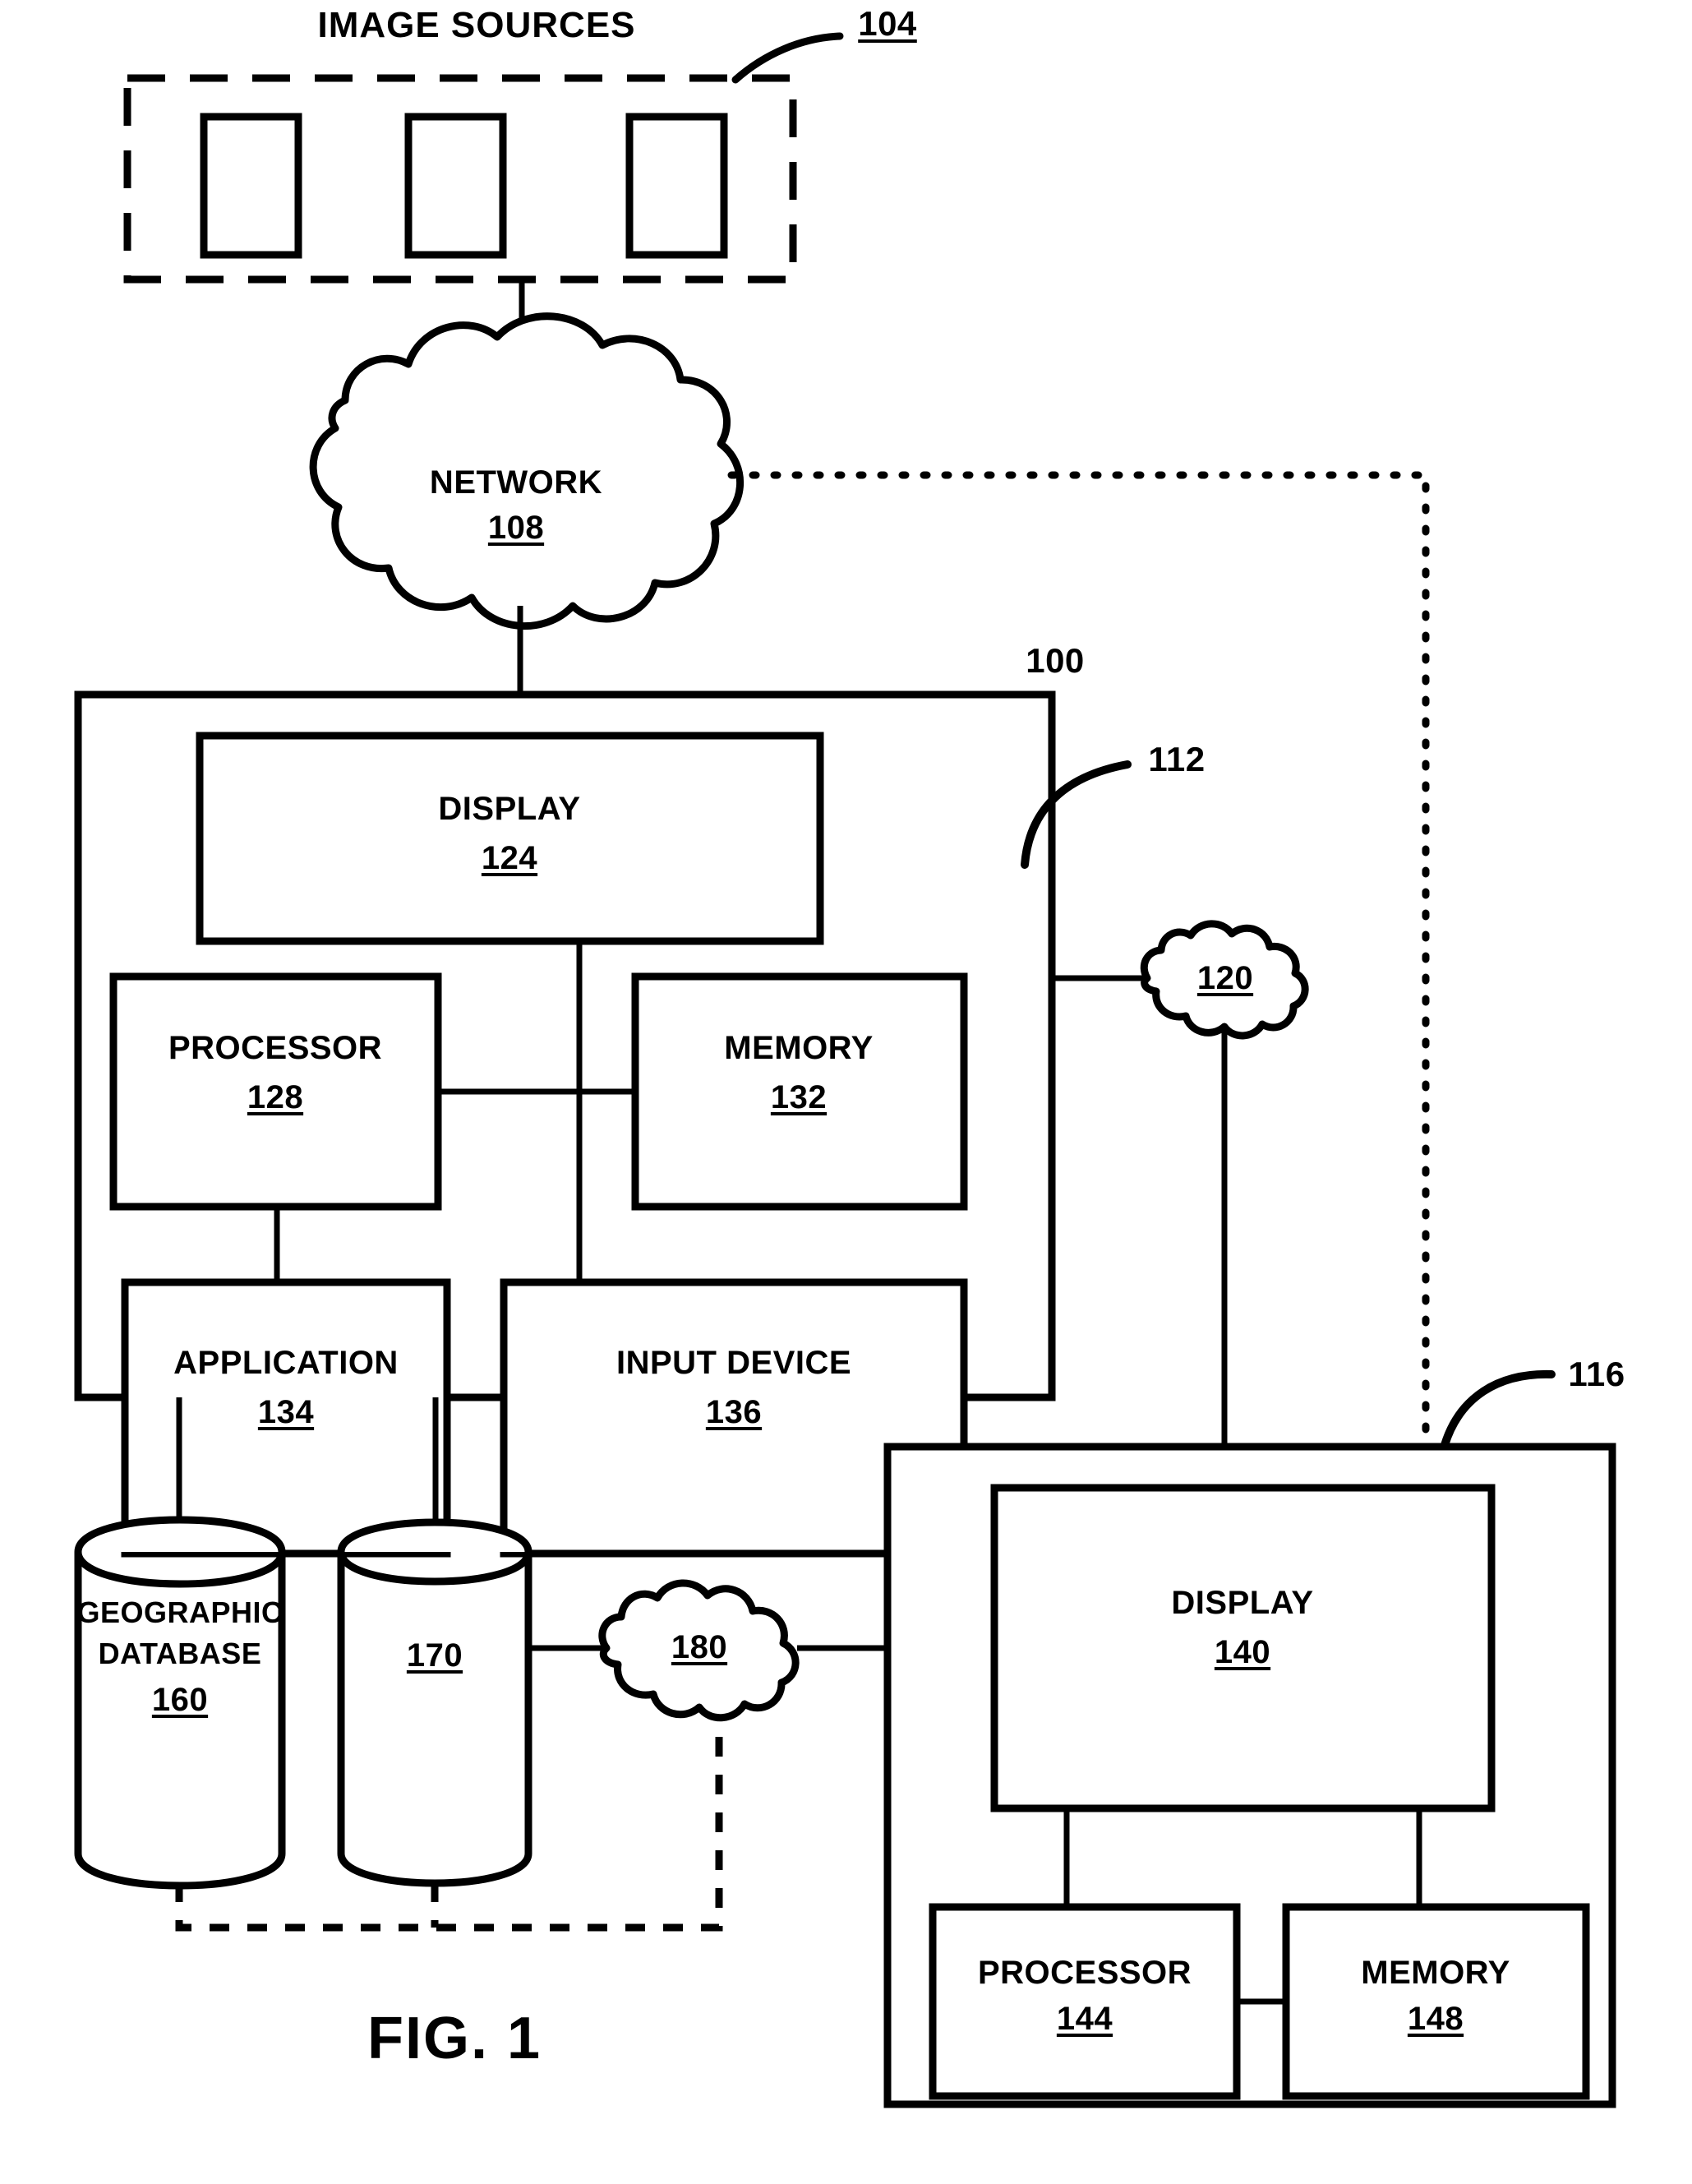 This screenshot has width=1692, height=2184. I want to click on application-134-label: APPLICATION, so click(286, 1363).